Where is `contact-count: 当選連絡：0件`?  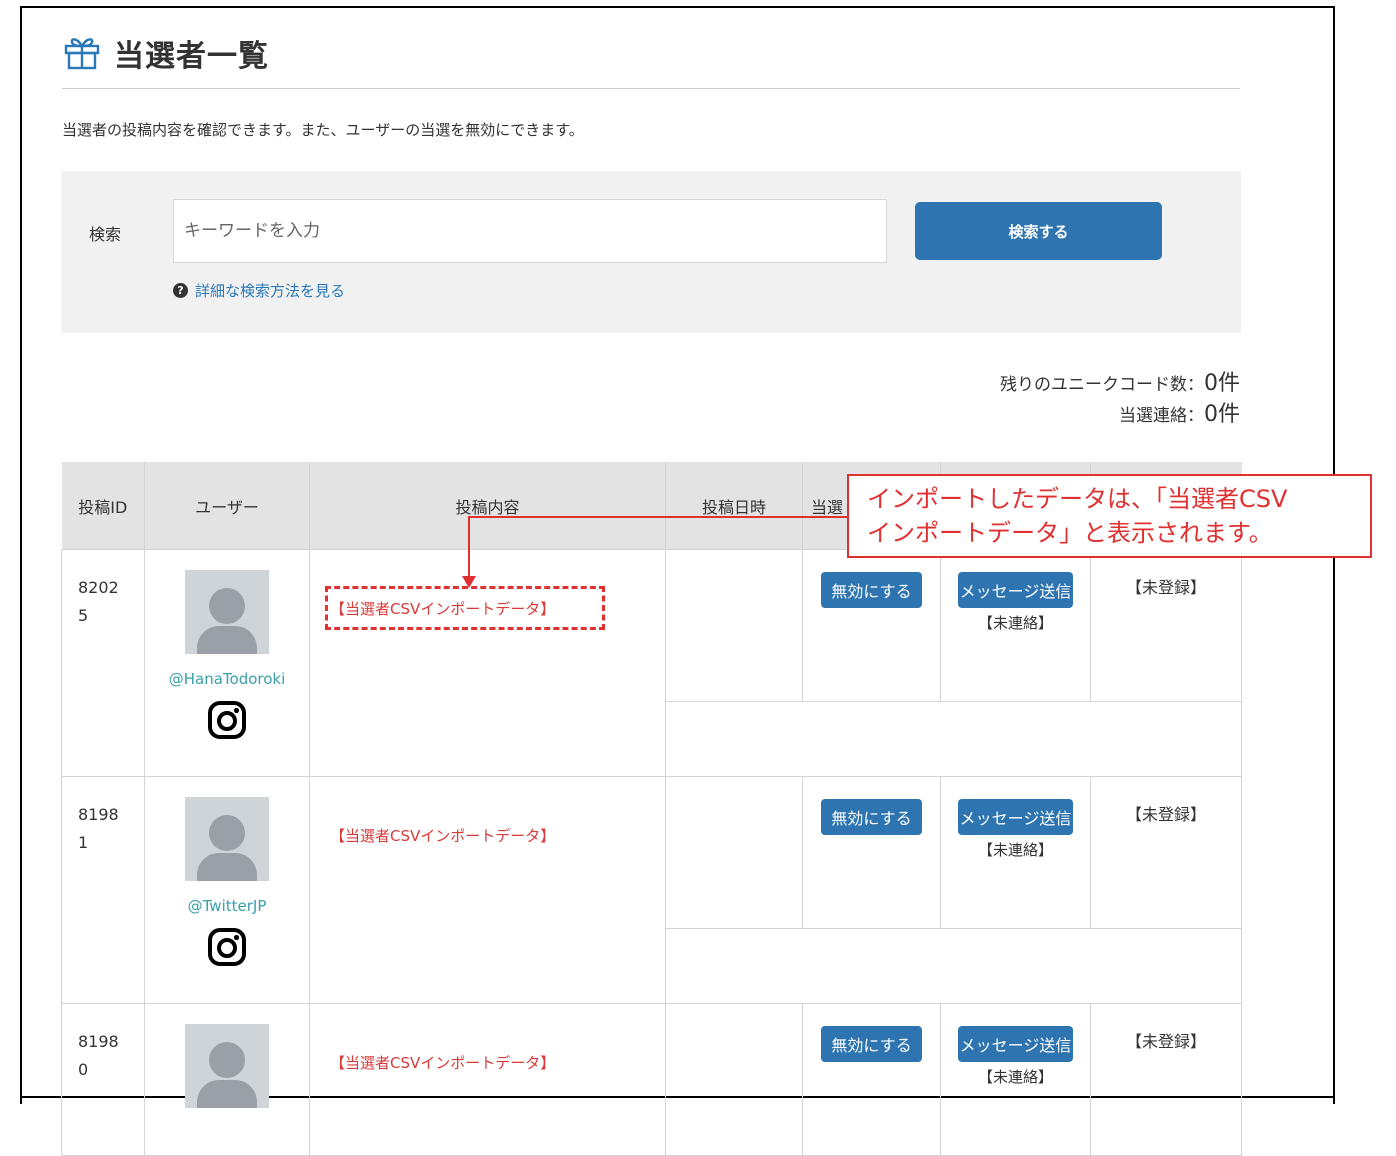 contact-count: 当選連絡：0件 is located at coordinates (1120, 415).